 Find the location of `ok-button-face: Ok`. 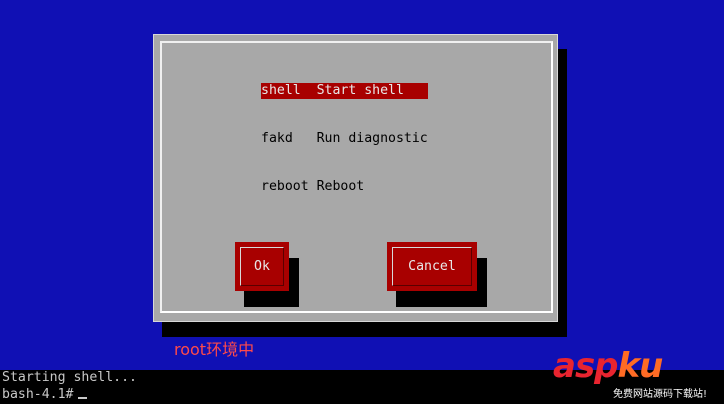

ok-button-face: Ok is located at coordinates (262, 266).